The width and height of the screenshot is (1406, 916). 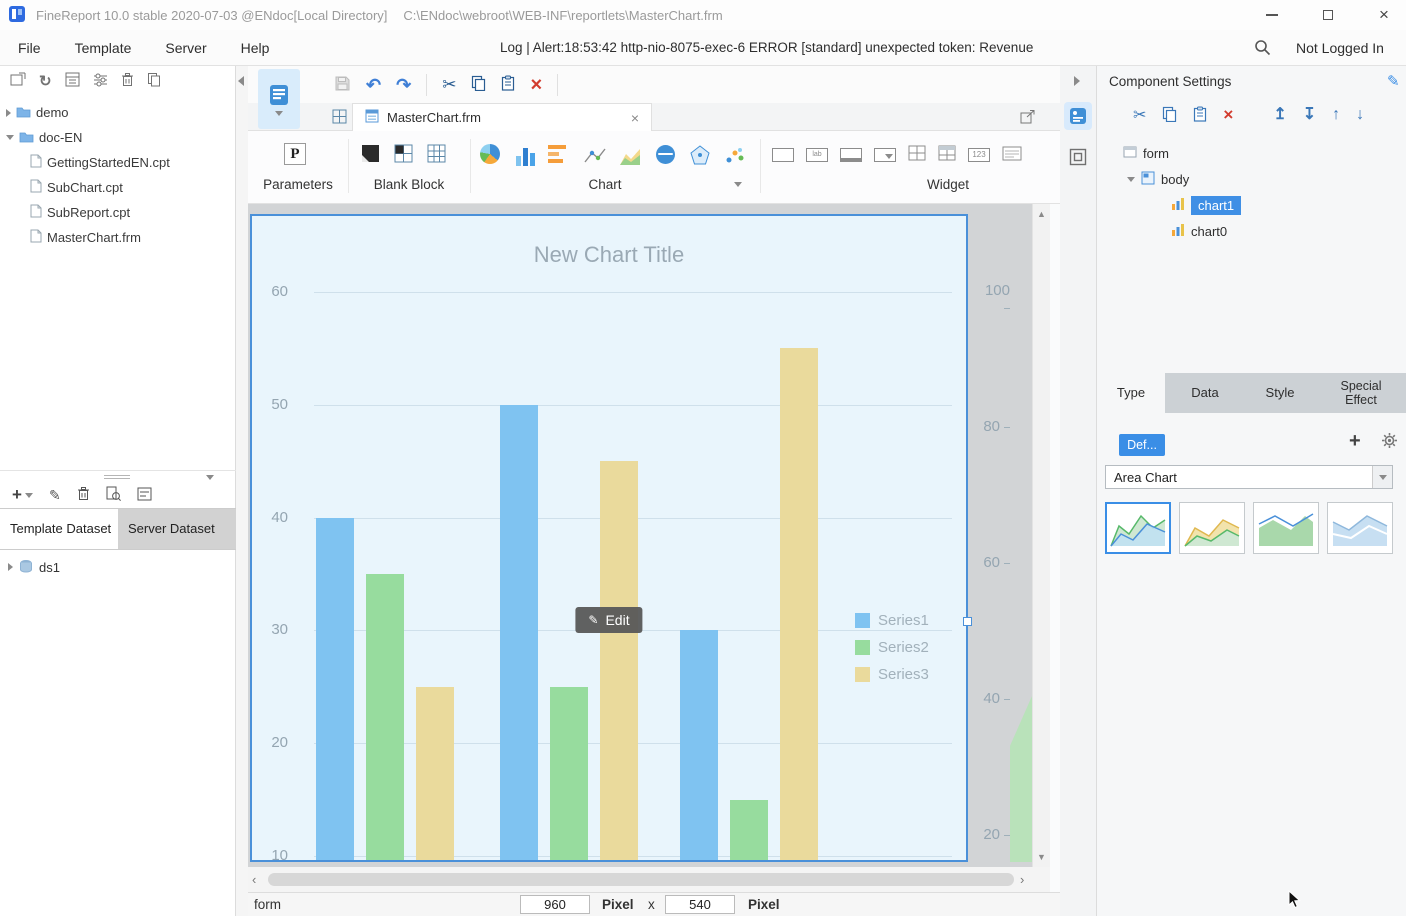 What do you see at coordinates (1012, 155) in the screenshot?
I see `textarea-widget-icon` at bounding box center [1012, 155].